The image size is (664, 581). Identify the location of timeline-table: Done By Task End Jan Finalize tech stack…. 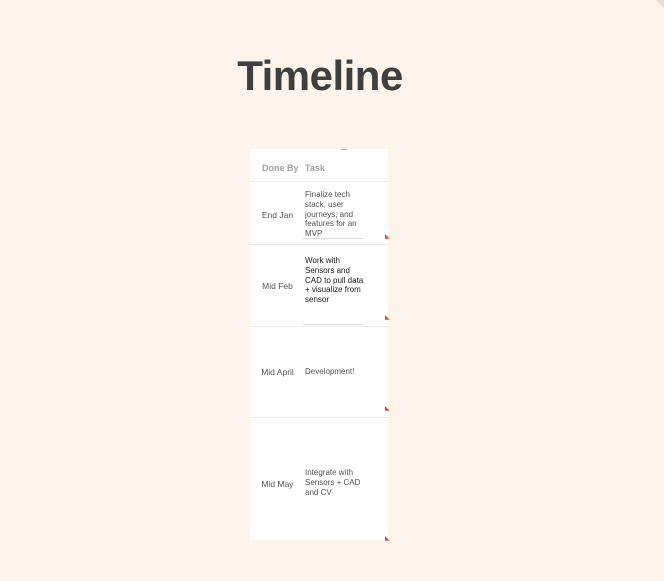
(319, 344).